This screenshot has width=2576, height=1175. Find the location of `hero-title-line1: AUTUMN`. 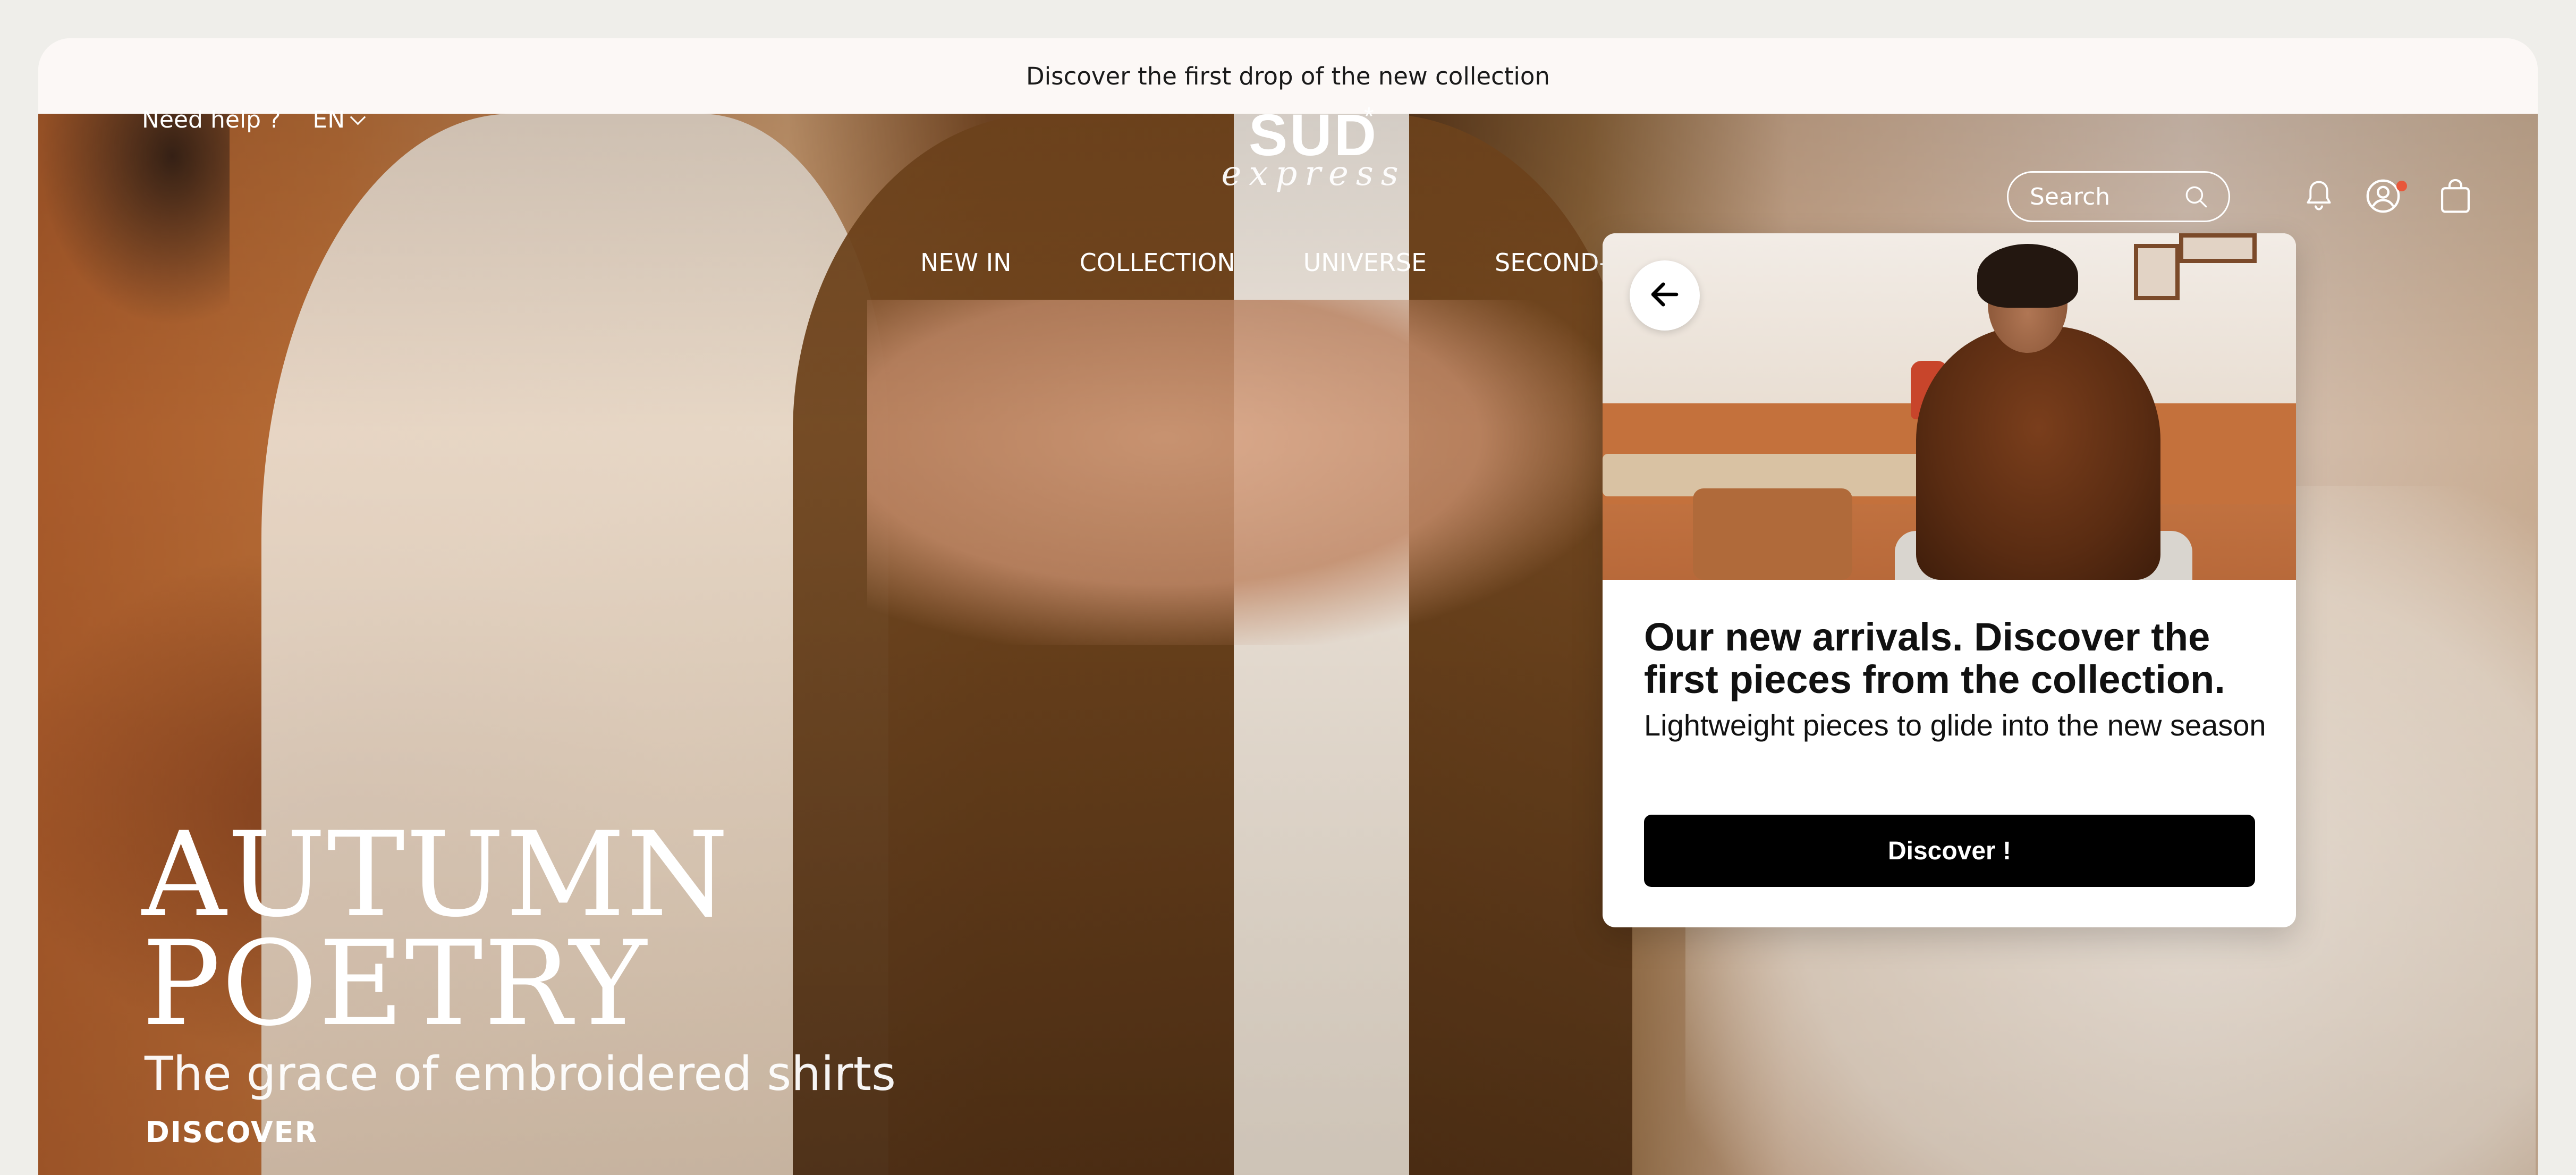

hero-title-line1: AUTUMN is located at coordinates (436, 875).